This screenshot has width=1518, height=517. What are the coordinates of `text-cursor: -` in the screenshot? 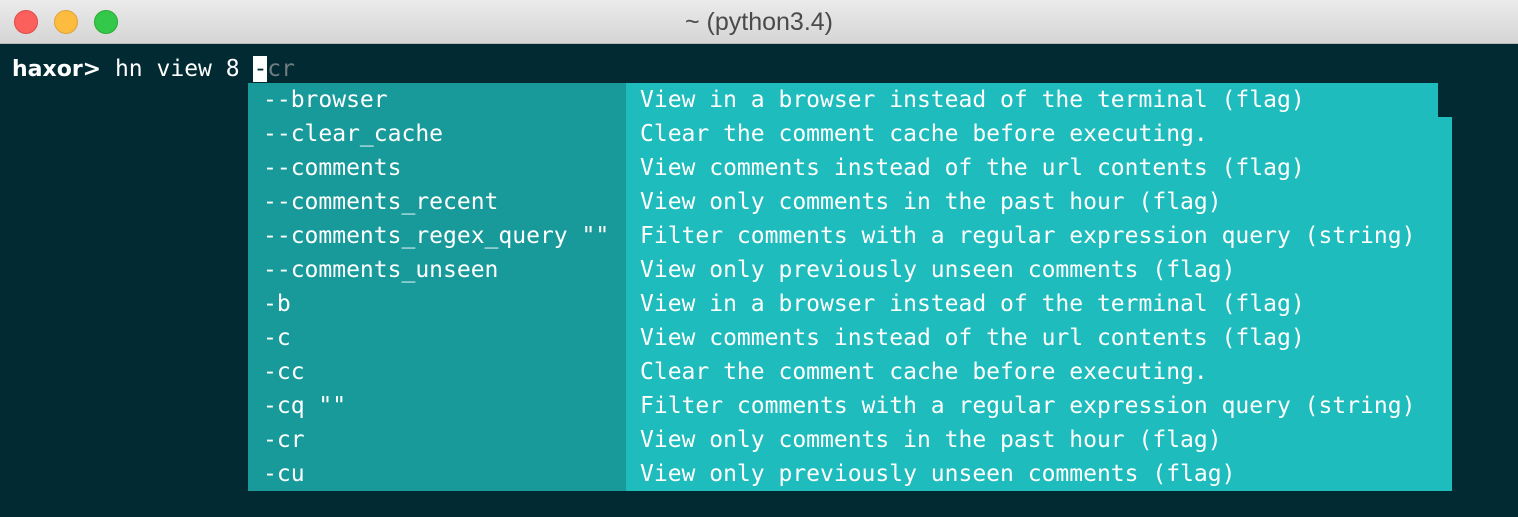 It's located at (260, 69).